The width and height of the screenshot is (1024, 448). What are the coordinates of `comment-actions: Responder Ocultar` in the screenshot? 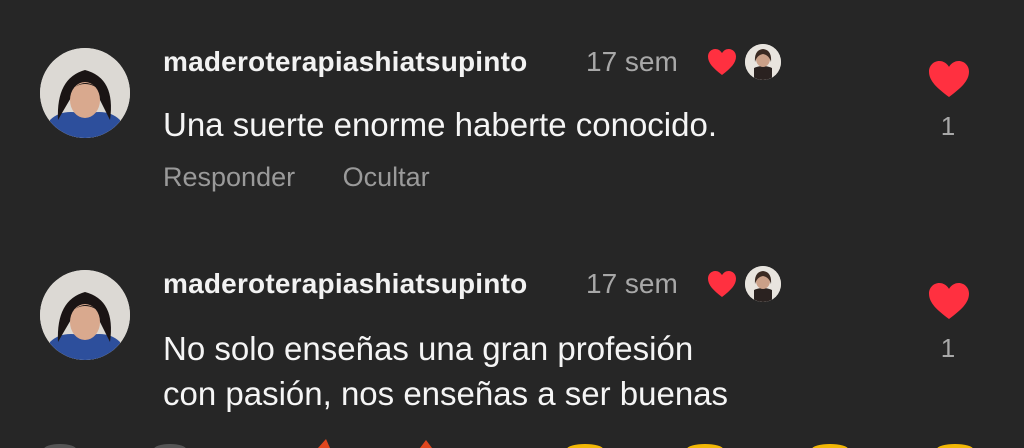 It's located at (296, 177).